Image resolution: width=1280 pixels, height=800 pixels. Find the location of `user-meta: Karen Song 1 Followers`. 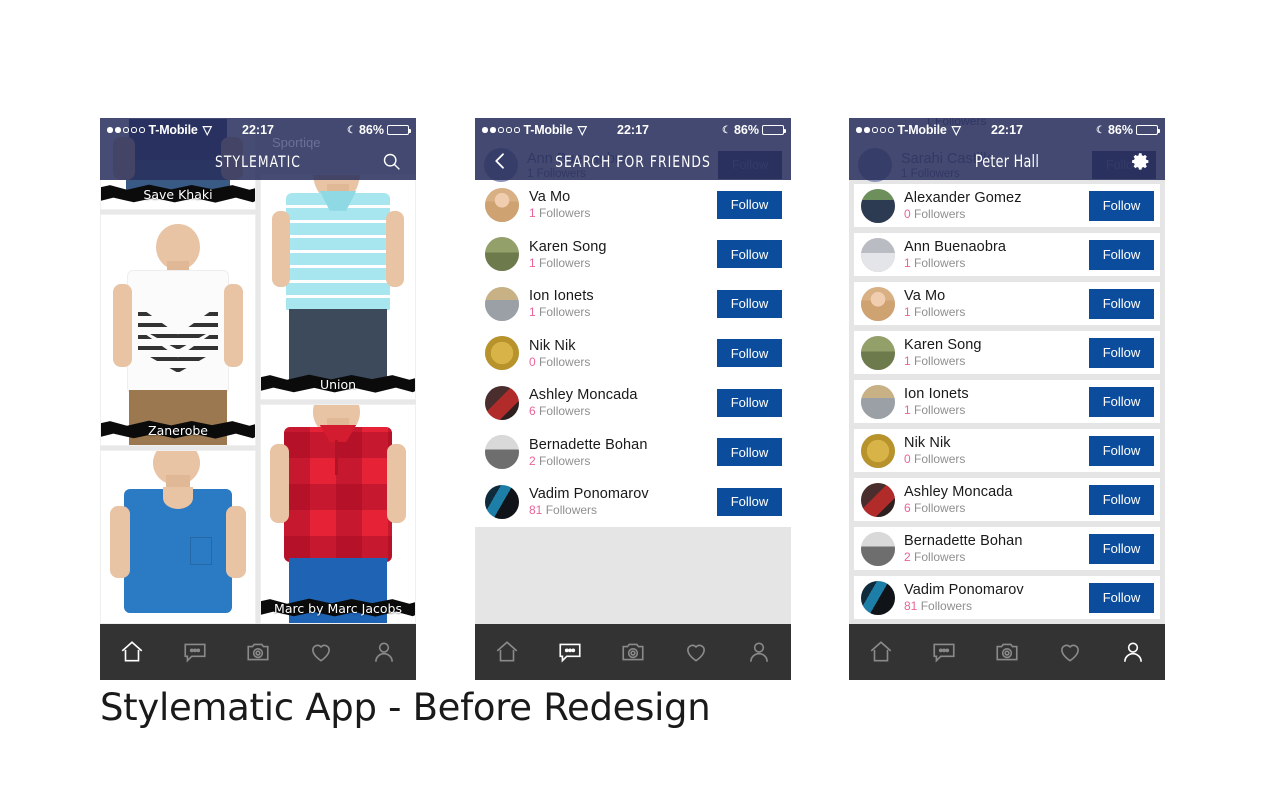

user-meta: Karen Song 1 Followers is located at coordinates (943, 352).